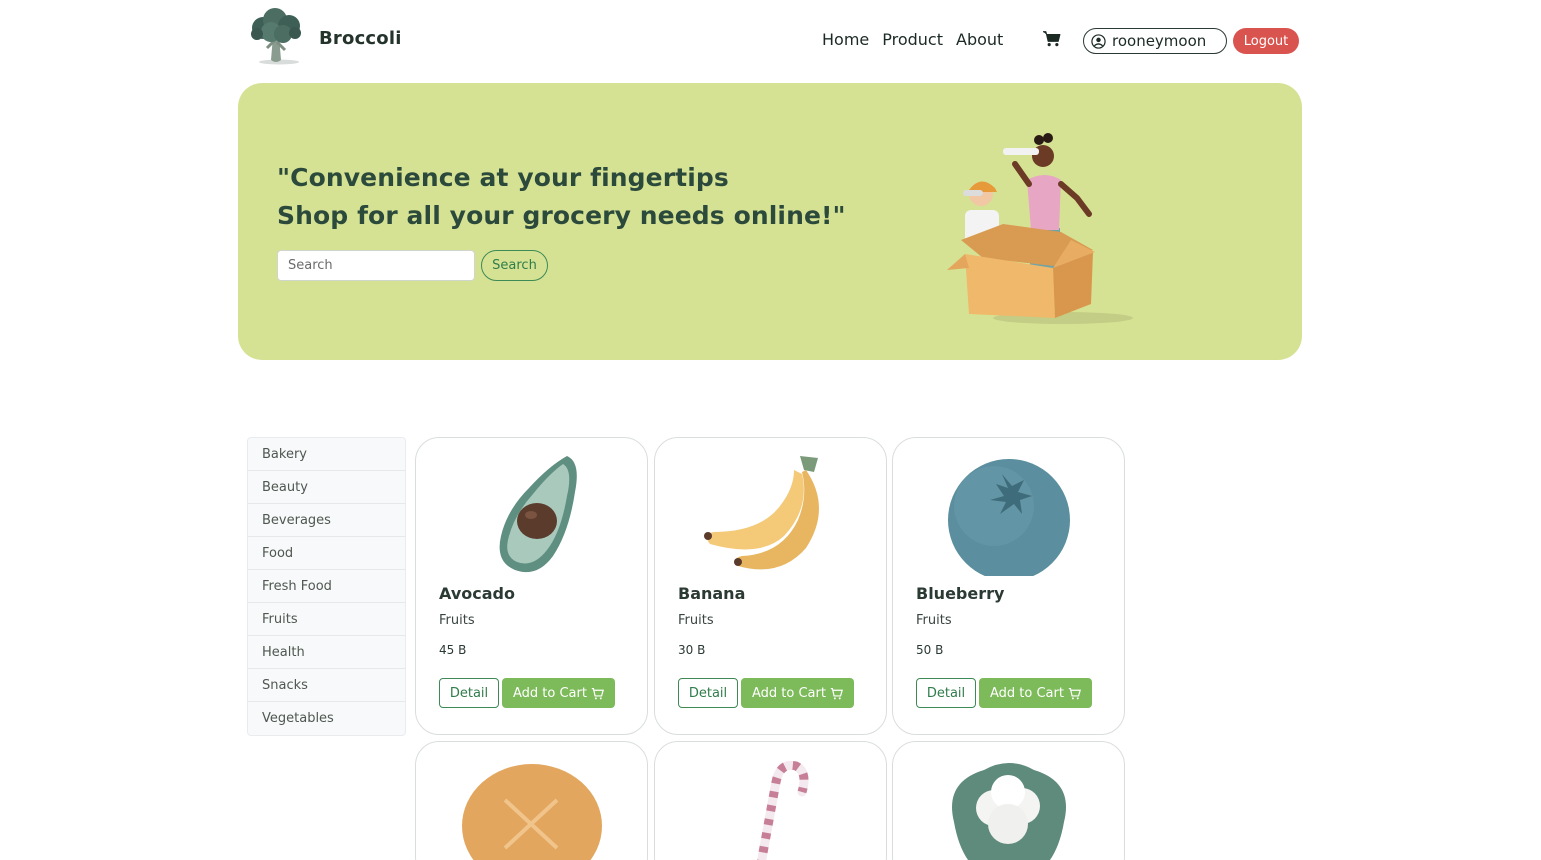 The width and height of the screenshot is (1541, 860). What do you see at coordinates (979, 39) in the screenshot?
I see `nav-about: About` at bounding box center [979, 39].